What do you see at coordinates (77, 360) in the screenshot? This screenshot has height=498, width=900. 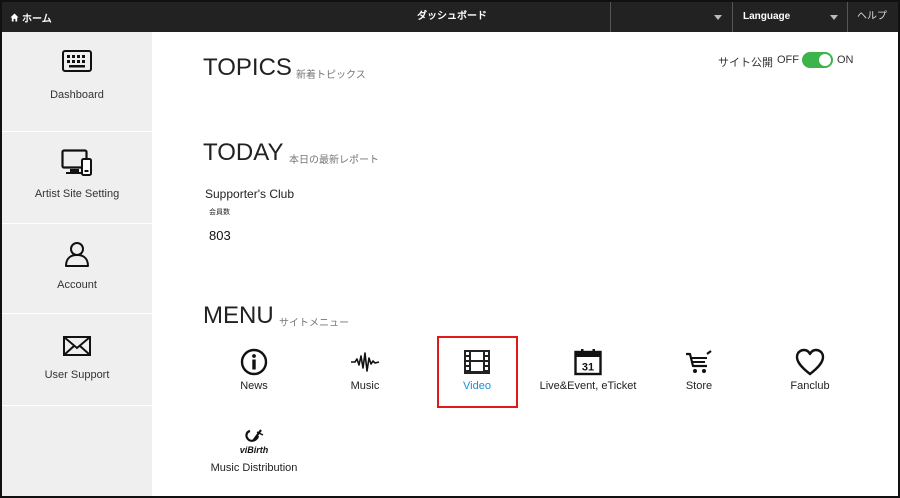 I see `sidebar-item-user-support: User Support` at bounding box center [77, 360].